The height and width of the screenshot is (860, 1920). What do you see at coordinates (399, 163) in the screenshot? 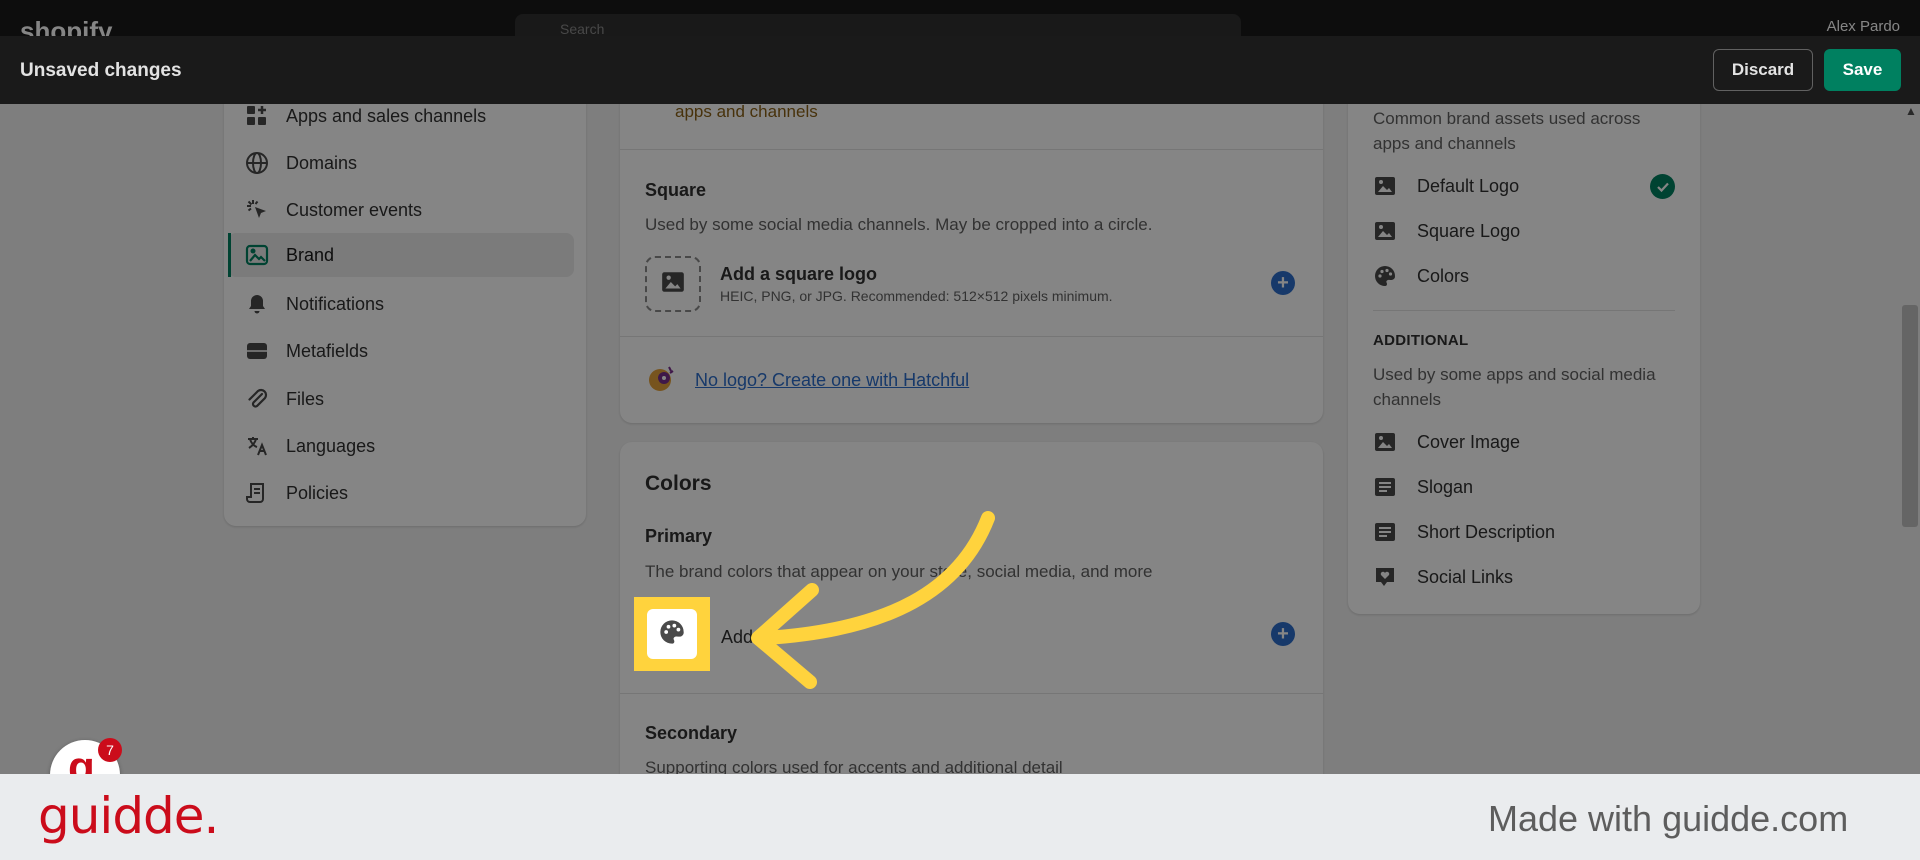
I see `sidebar-item-domains: Domains` at bounding box center [399, 163].